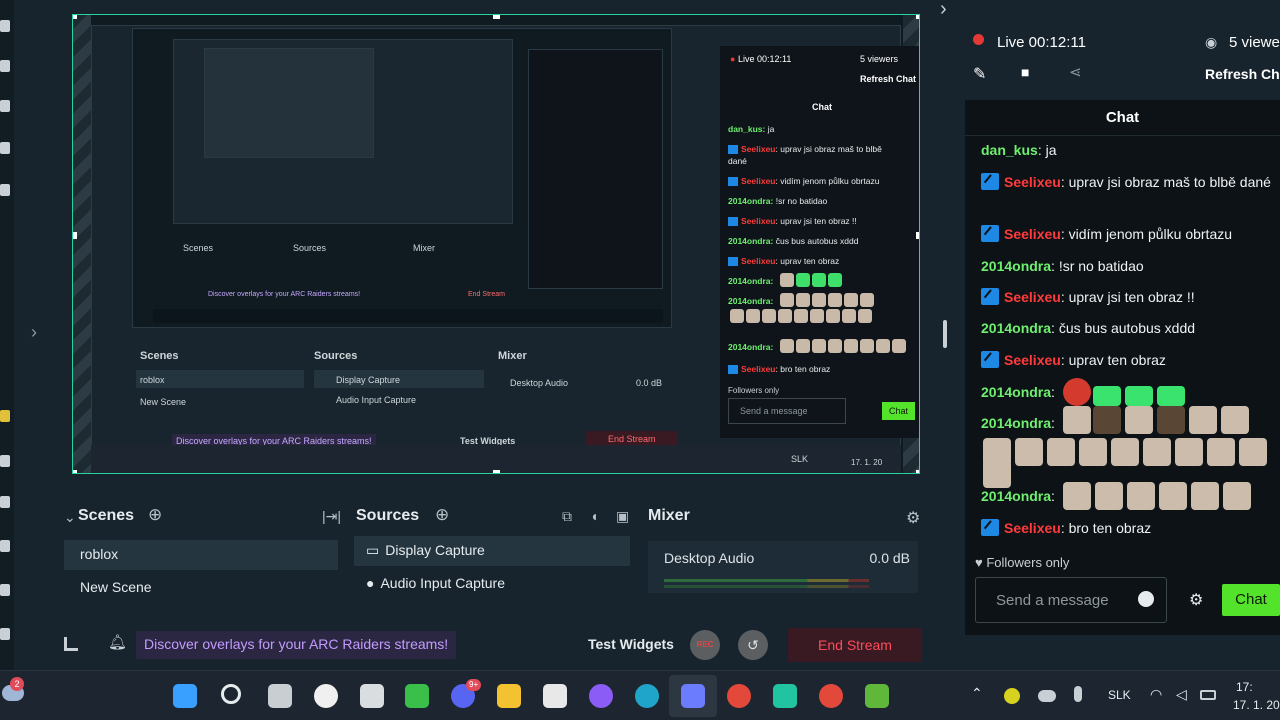 This screenshot has width=1280, height=720. Describe the element at coordinates (373, 550) in the screenshot. I see `monitor-icon: ▭` at that location.